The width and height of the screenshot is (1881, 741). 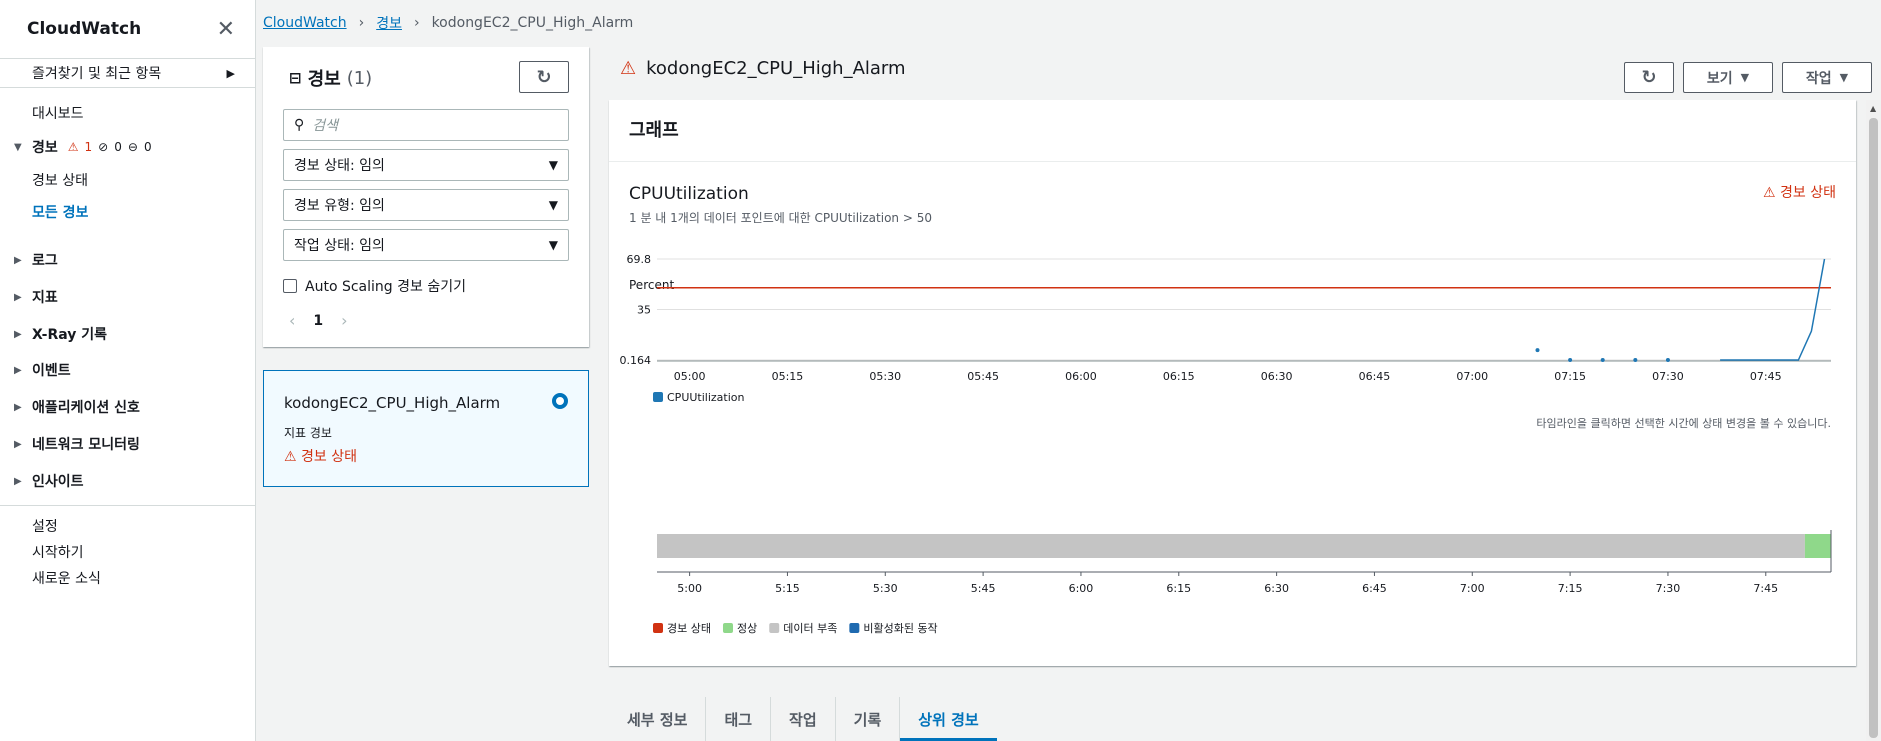 What do you see at coordinates (949, 719) in the screenshot?
I see `tab-parent-alarms: 상위 경보` at bounding box center [949, 719].